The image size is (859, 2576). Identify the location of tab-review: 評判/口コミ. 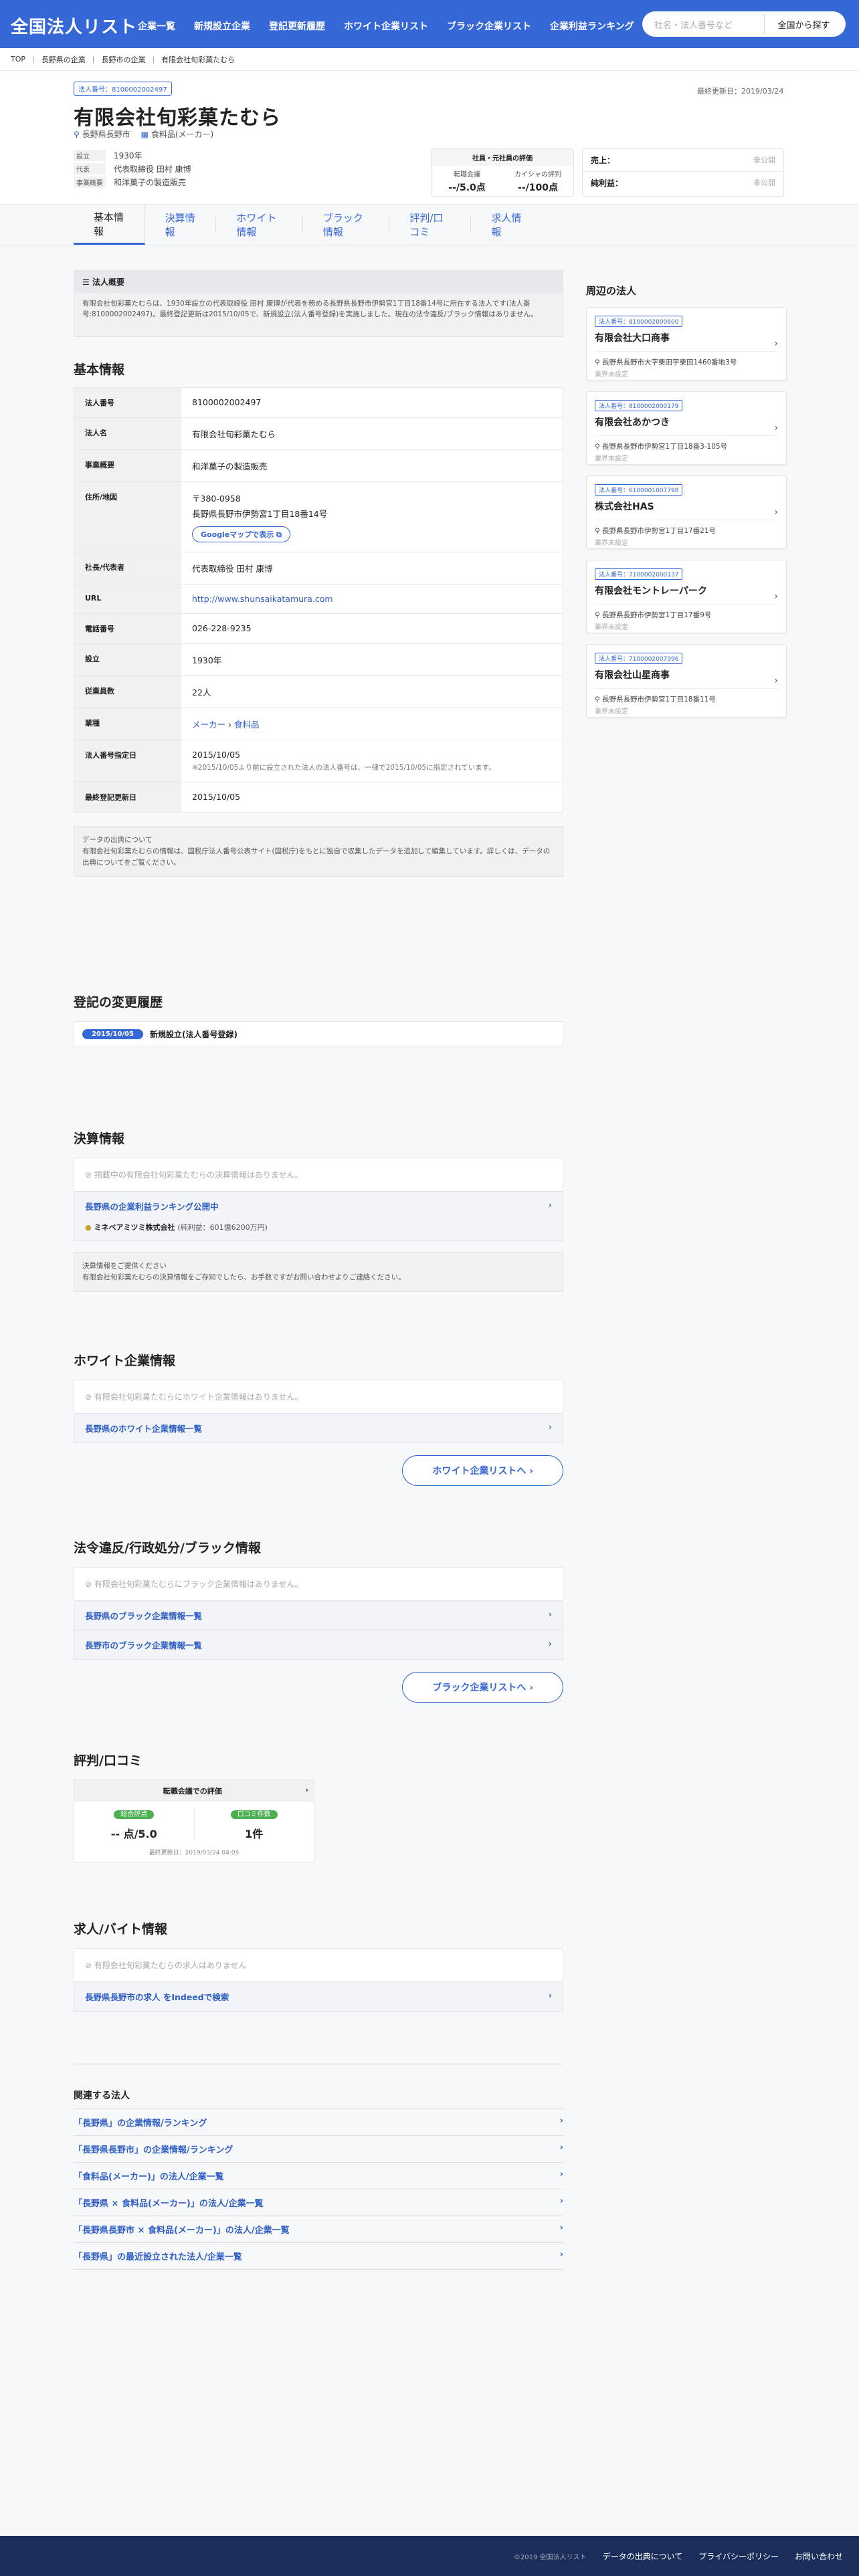
(431, 225).